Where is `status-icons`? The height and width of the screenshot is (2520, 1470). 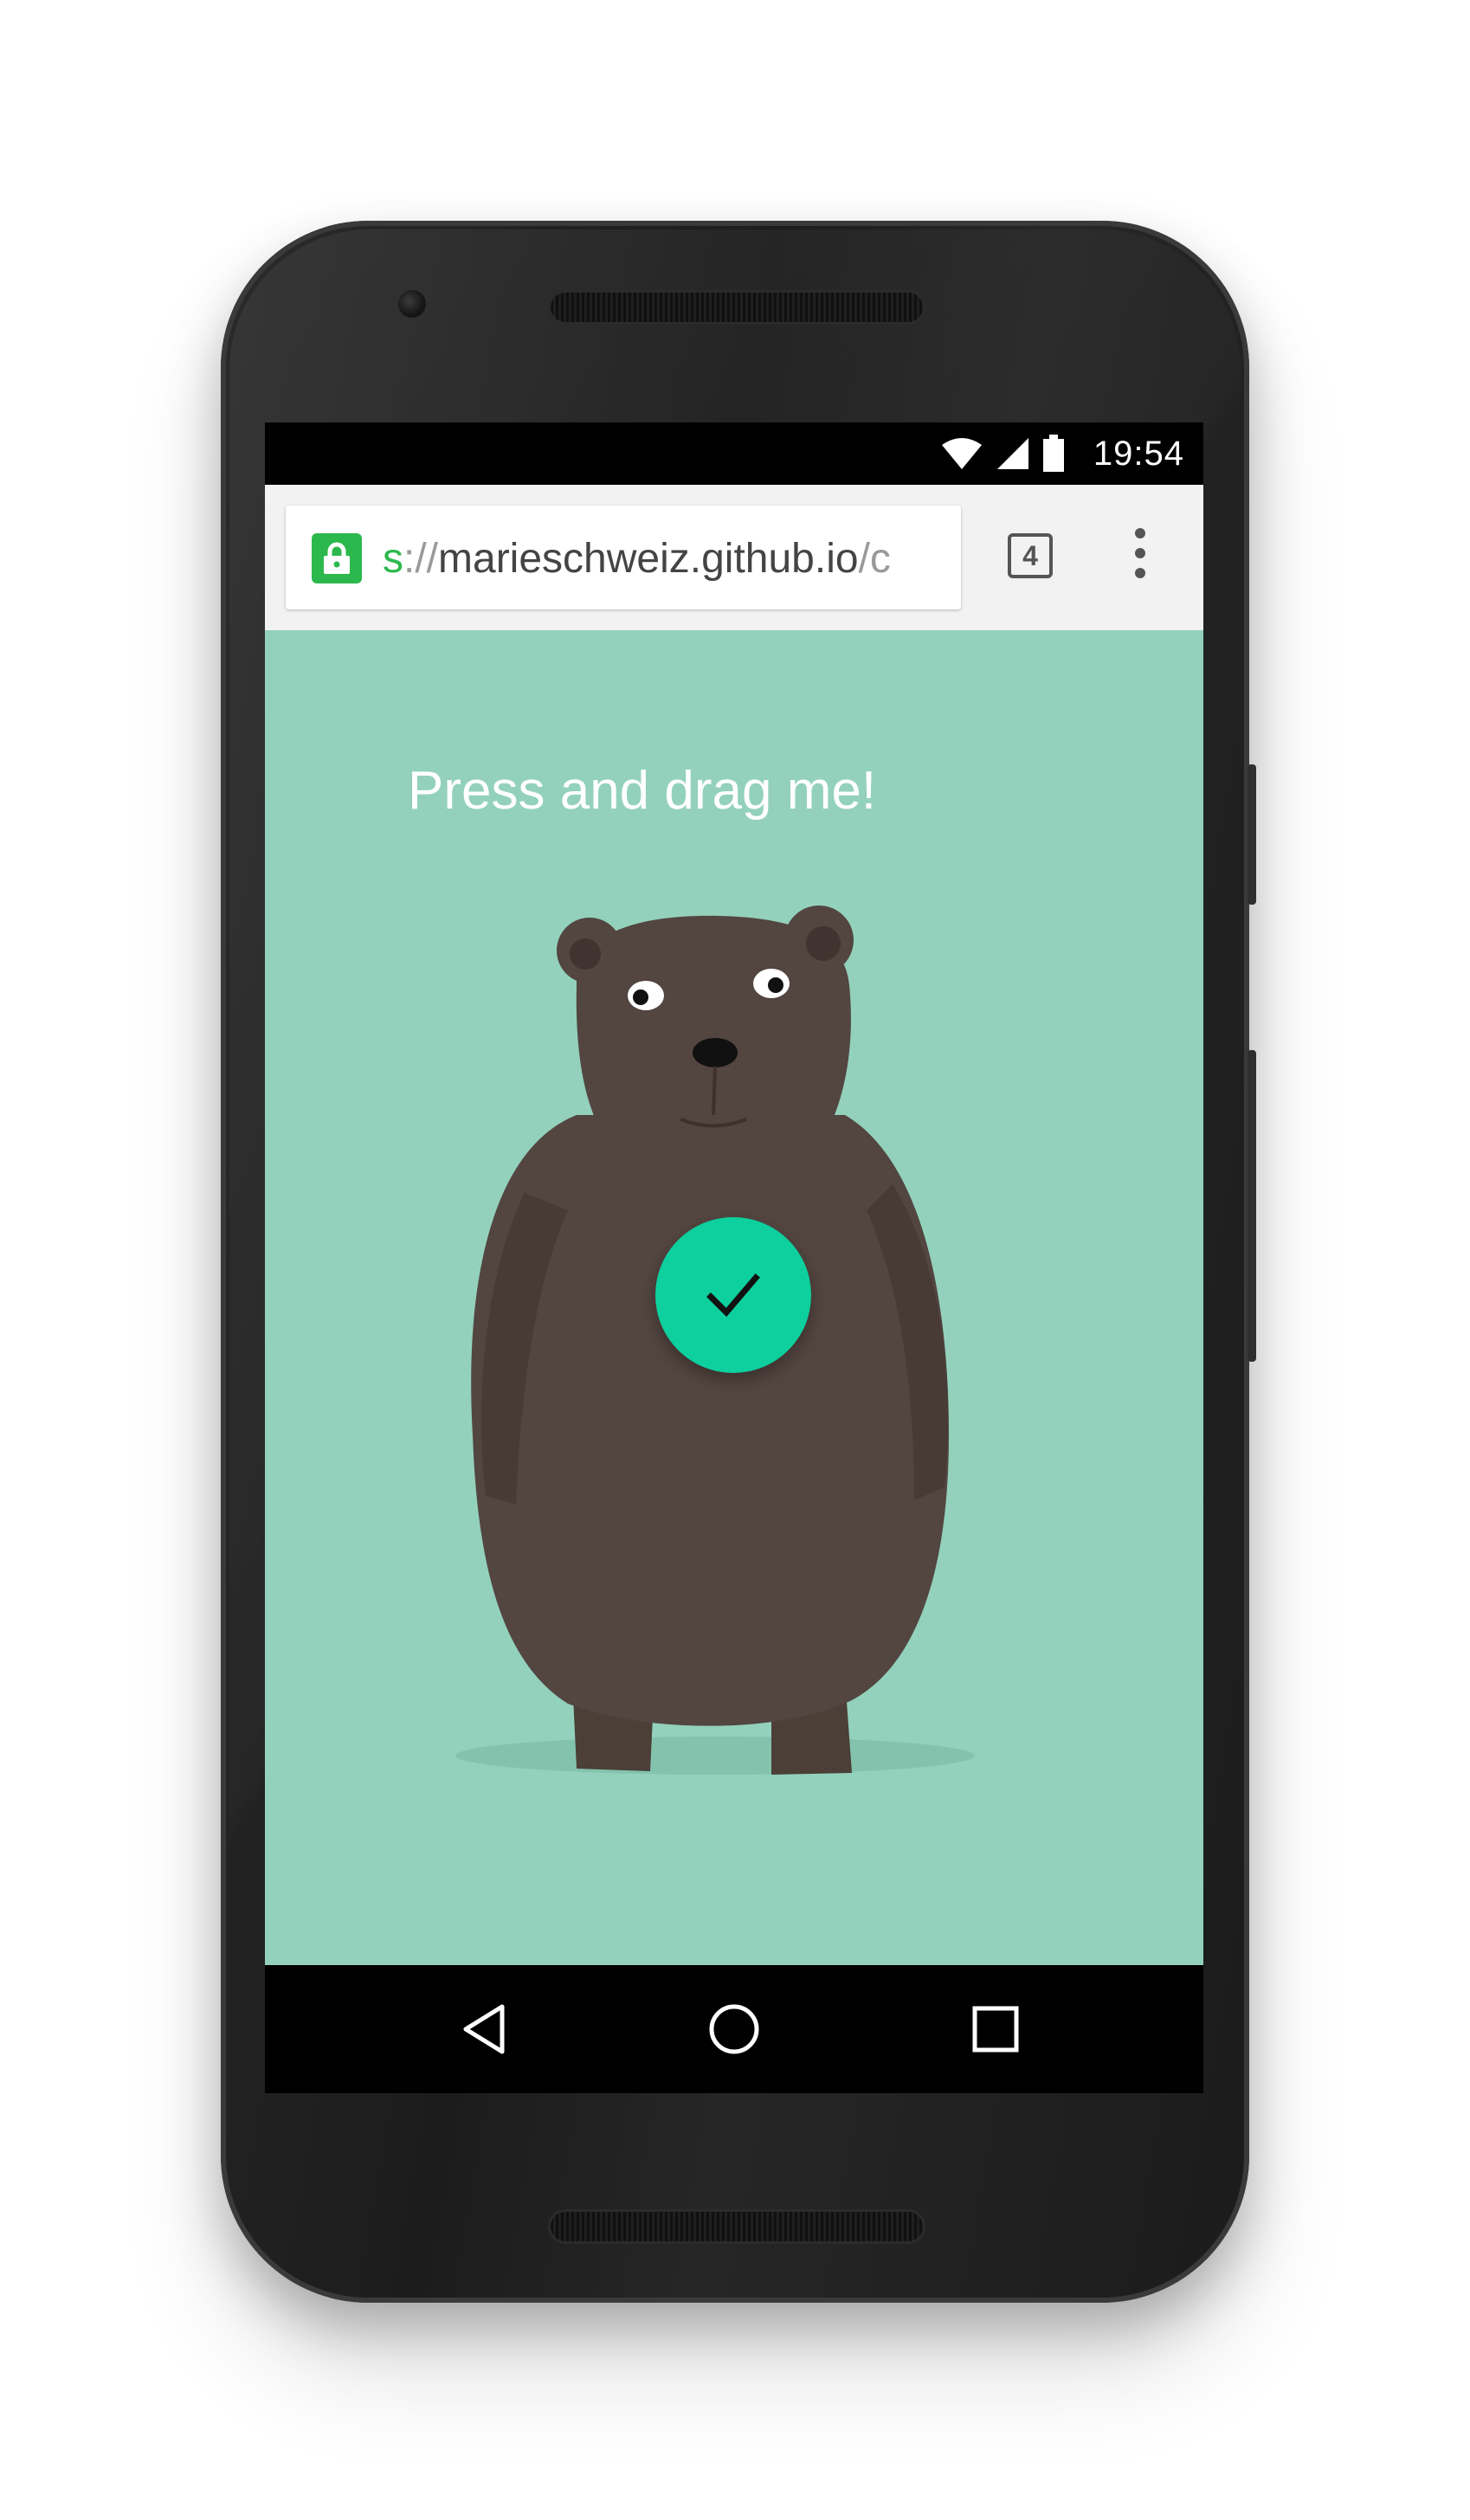
status-icons is located at coordinates (1003, 453).